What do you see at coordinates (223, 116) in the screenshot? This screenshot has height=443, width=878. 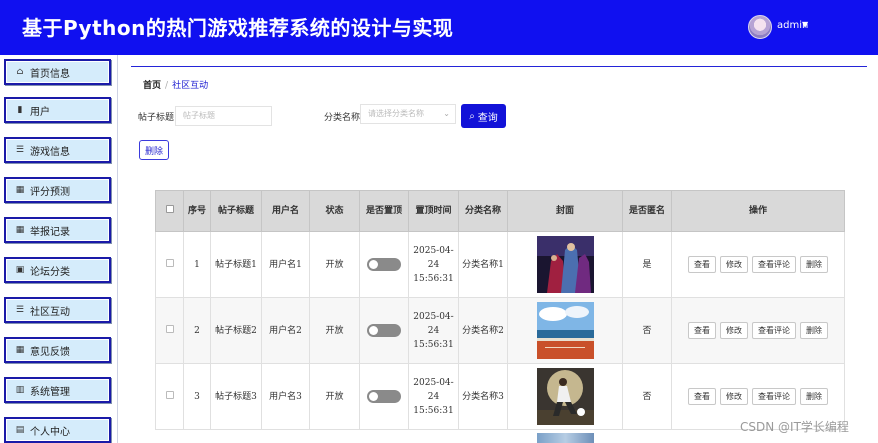 I see `title-search-input: 帖子标题` at bounding box center [223, 116].